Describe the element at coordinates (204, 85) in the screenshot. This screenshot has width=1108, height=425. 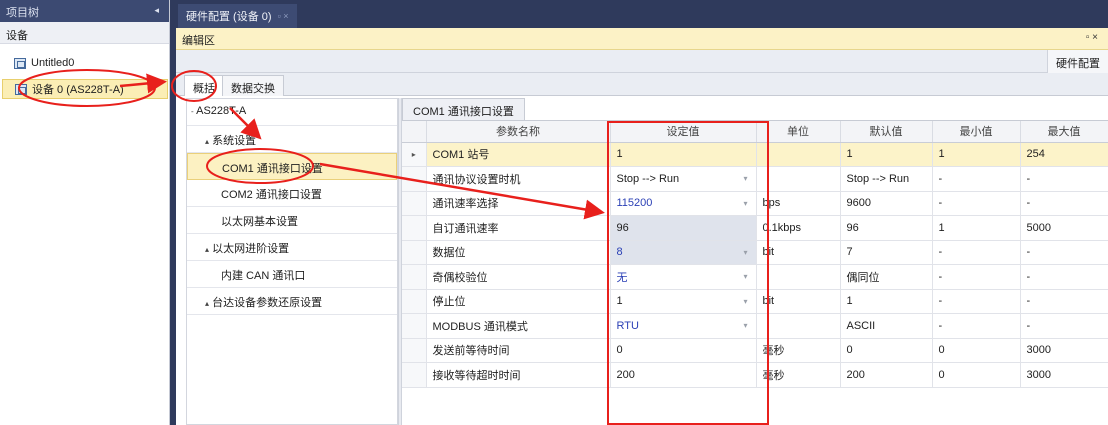
I see `tab-overview: 概括` at that location.